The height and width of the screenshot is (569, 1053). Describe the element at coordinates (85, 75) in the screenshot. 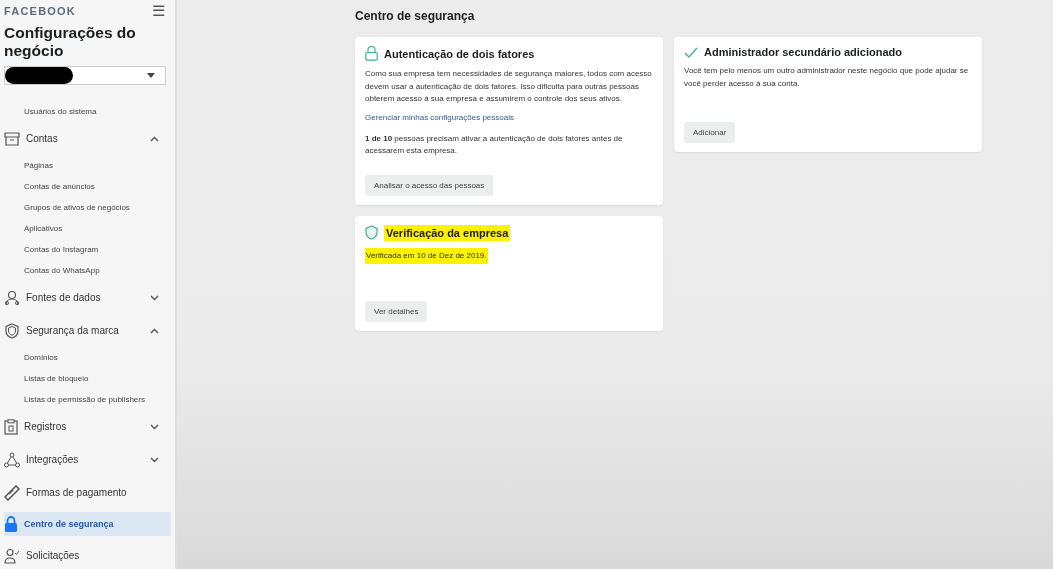

I see `business-selector` at that location.